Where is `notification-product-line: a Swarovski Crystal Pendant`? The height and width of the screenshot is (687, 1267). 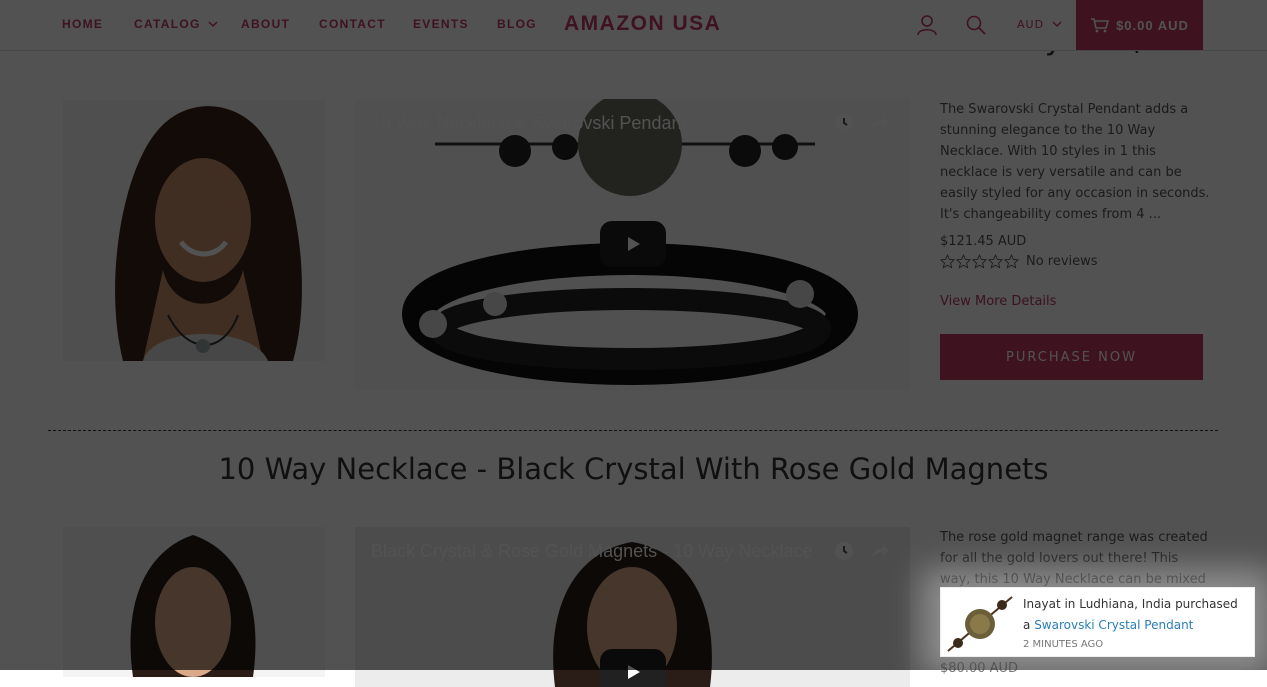
notification-product-line: a Swarovski Crystal Pendant is located at coordinates (1108, 625).